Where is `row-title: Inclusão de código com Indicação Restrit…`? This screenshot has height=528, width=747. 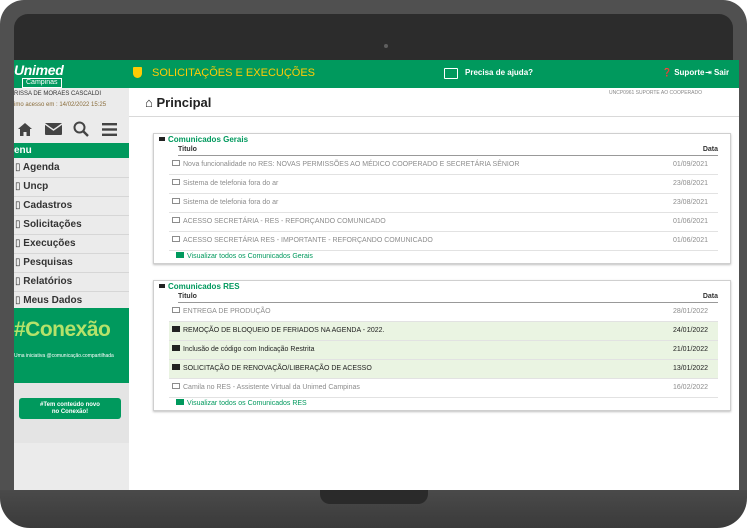
row-title: Inclusão de código com Indicação Restrit… is located at coordinates (249, 349).